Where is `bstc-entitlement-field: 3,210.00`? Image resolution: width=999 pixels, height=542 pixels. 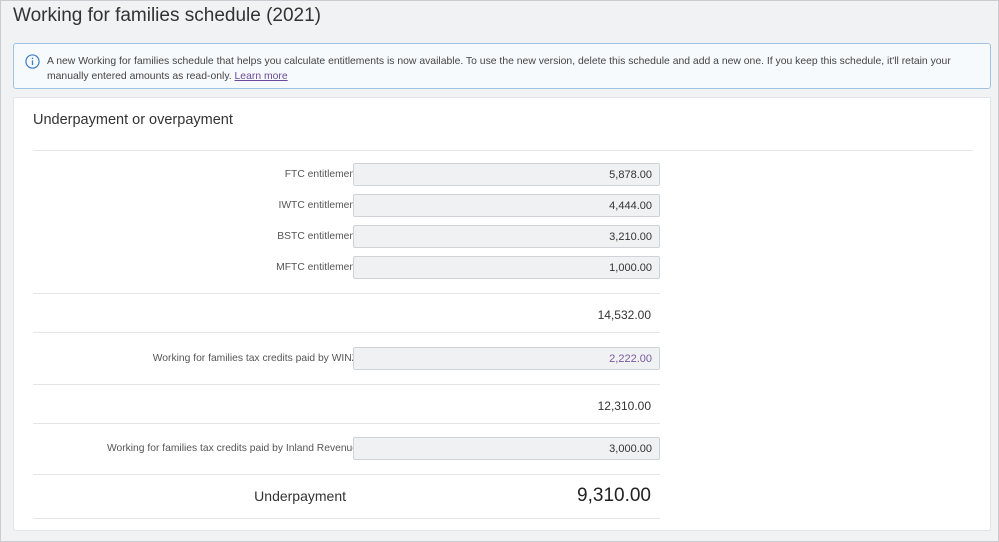 bstc-entitlement-field: 3,210.00 is located at coordinates (506, 236).